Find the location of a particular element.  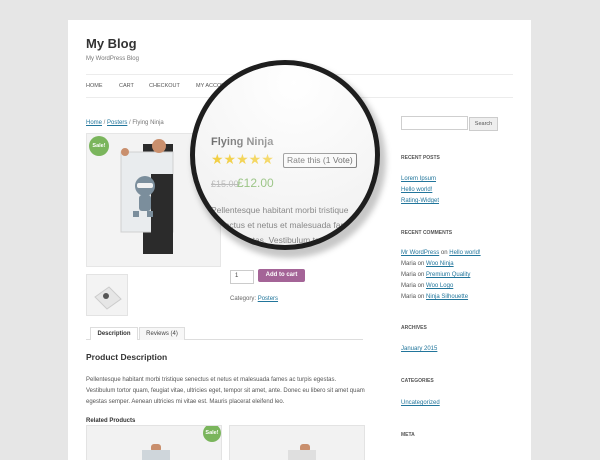

star-rating: ★★★★★ is located at coordinates (242, 159).